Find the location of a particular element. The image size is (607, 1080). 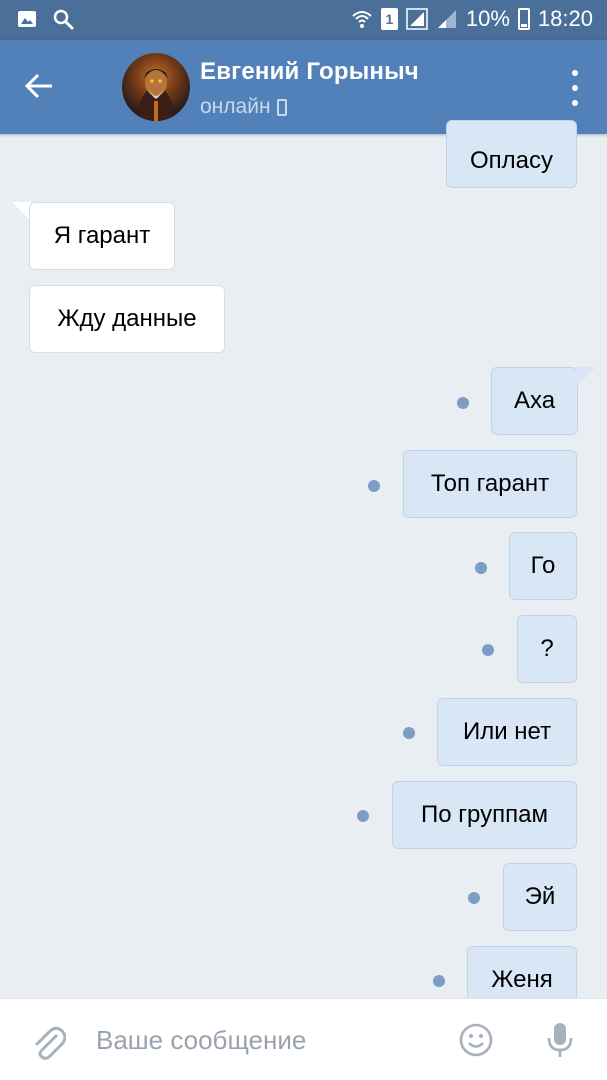

message-bubble-outgoing: Го is located at coordinates (543, 566).